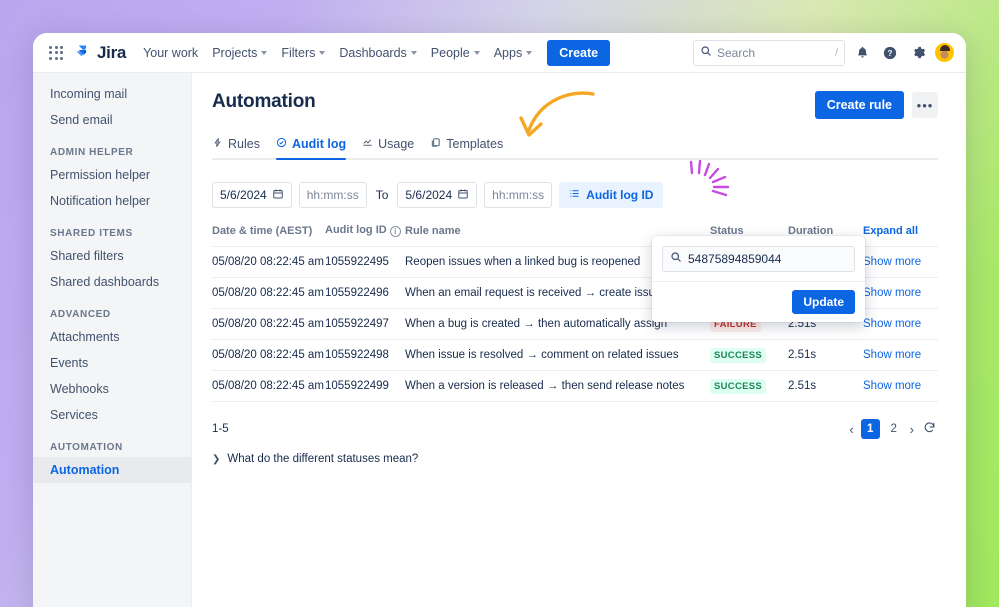 The height and width of the screenshot is (607, 999). I want to click on sidebar-item-incoming-mail: Incoming mail, so click(112, 94).